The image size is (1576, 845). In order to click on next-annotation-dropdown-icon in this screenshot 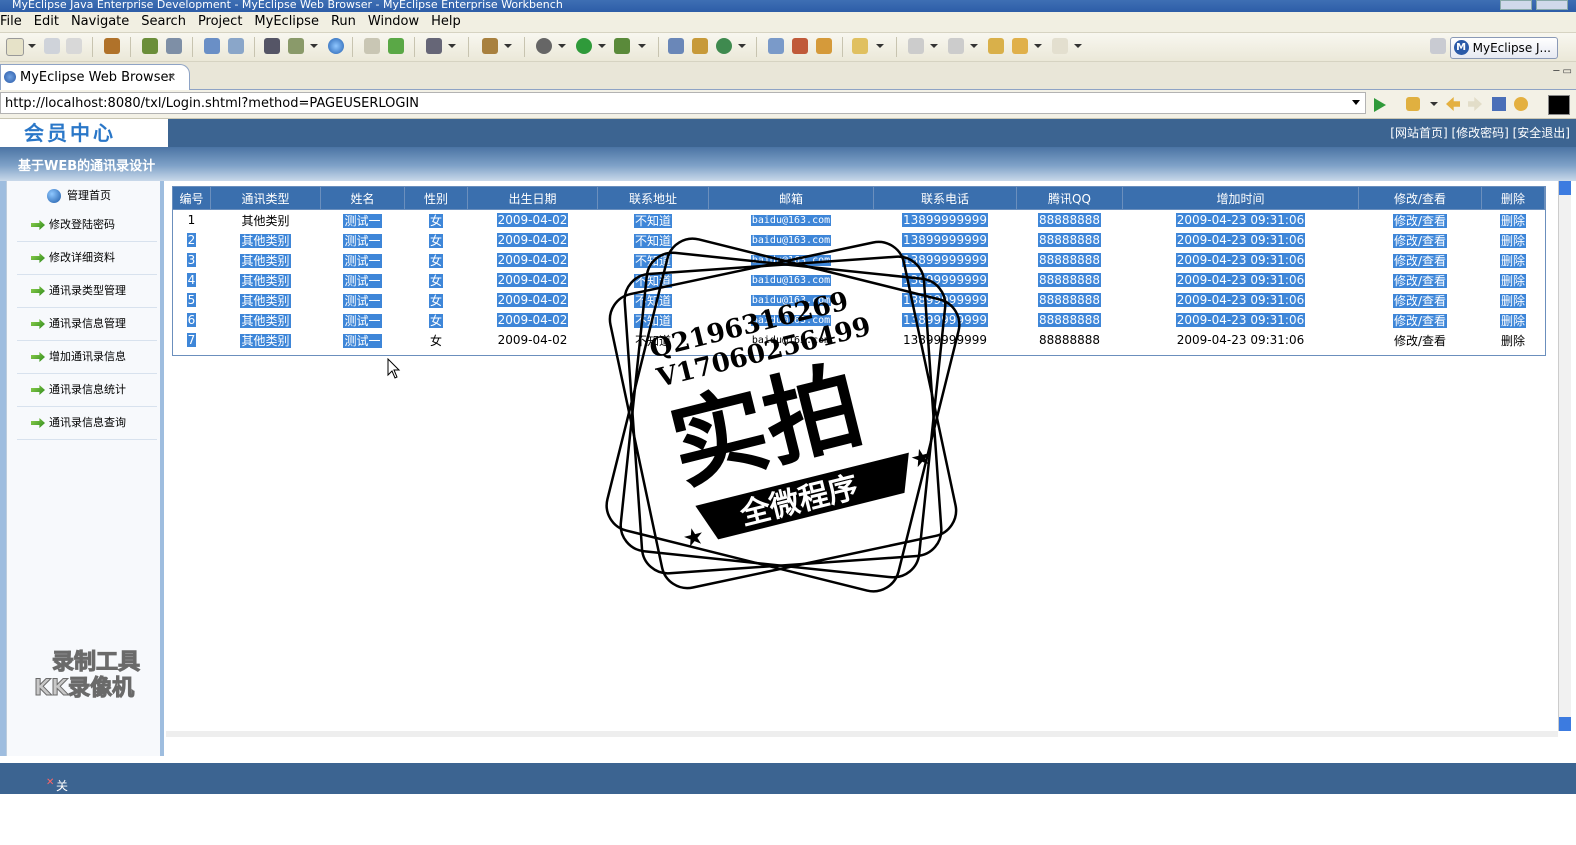, I will do `click(934, 46)`.